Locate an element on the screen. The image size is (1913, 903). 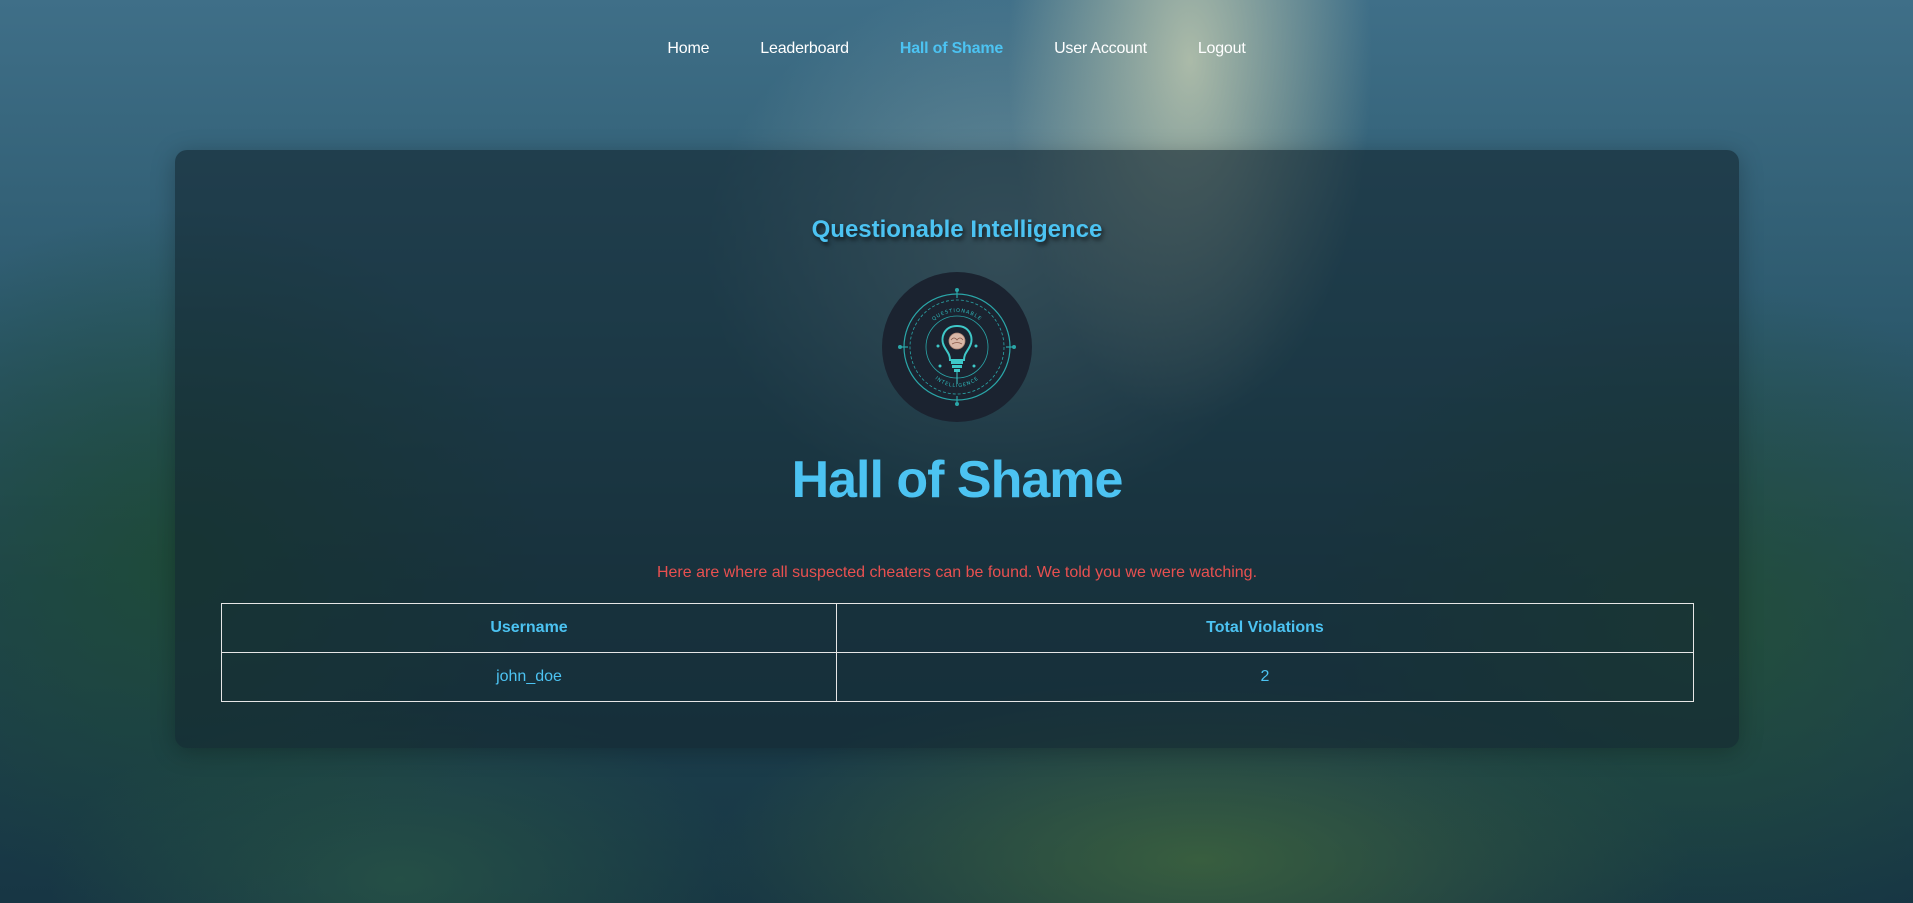
table-header-row: Username Total Violations is located at coordinates (957, 628).